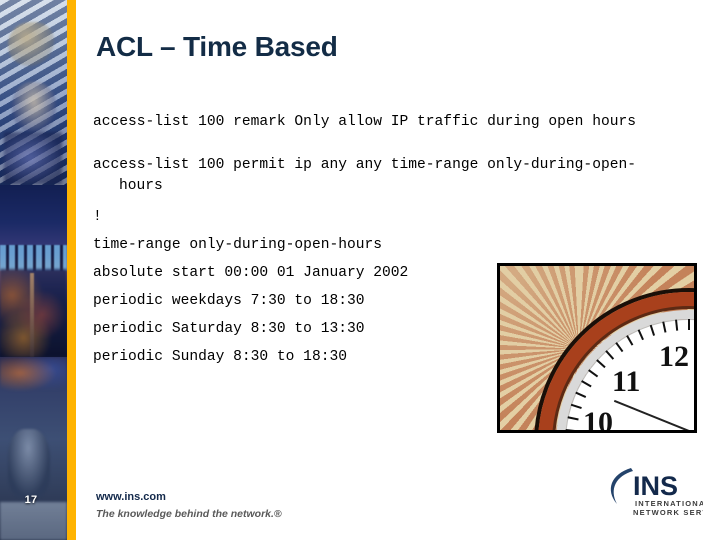 The width and height of the screenshot is (720, 540). I want to click on photo-warm-glow, so click(33, 377).